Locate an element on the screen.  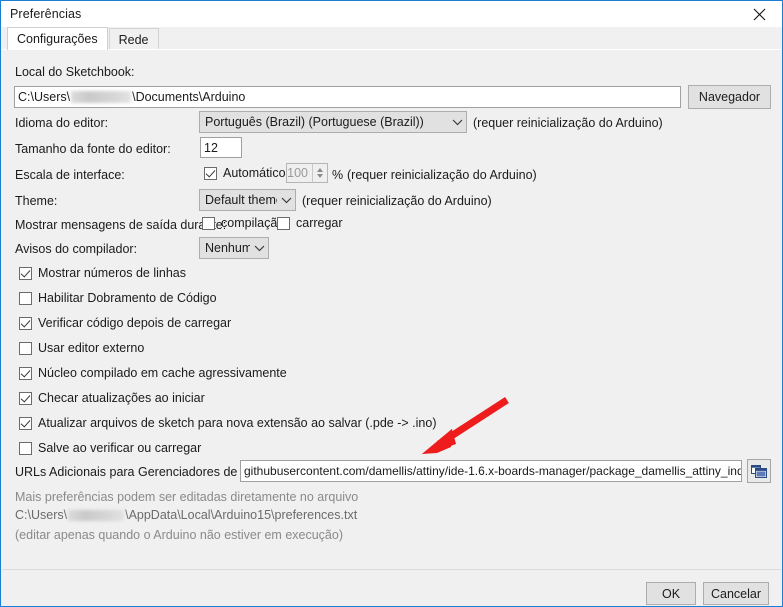
checkbox-use-external-editor: Usar editor externo is located at coordinates (81, 348).